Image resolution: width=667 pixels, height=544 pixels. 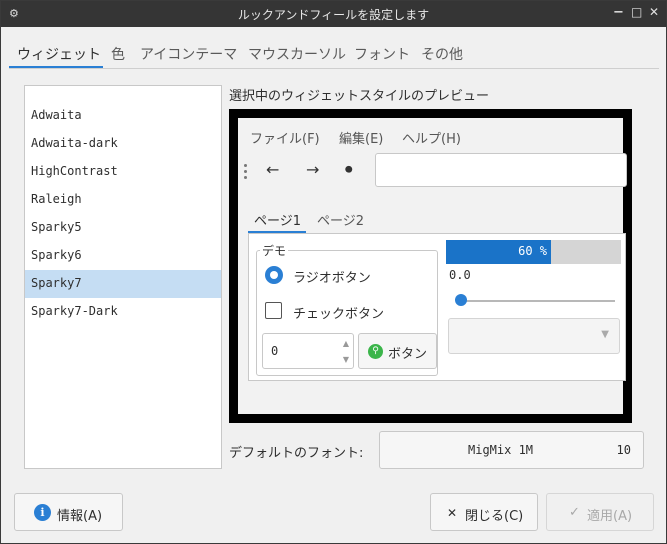 What do you see at coordinates (285, 137) in the screenshot?
I see `menu-file: ファイル(F)` at bounding box center [285, 137].